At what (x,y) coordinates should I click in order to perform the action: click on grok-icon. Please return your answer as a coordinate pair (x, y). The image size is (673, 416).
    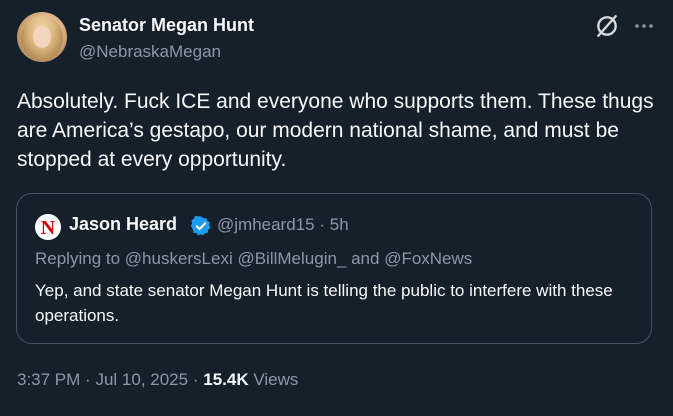
    Looking at the image, I should click on (607, 26).